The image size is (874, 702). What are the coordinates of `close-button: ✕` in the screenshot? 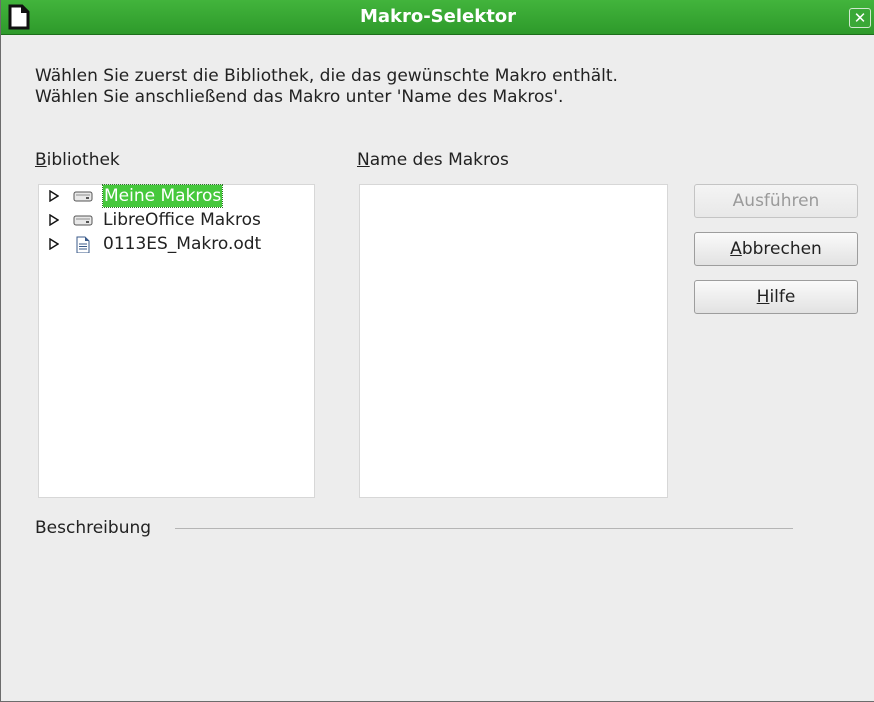 It's located at (860, 18).